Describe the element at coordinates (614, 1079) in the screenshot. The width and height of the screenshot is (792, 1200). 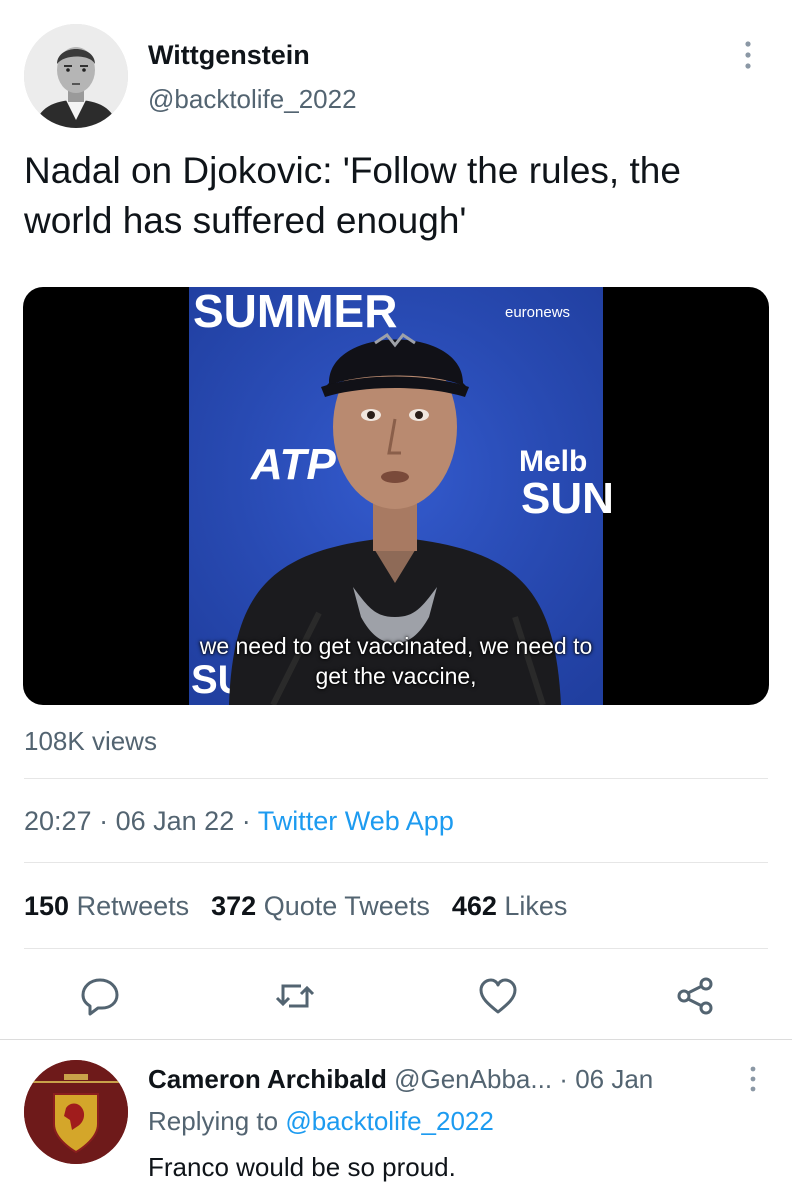
I see `reply-date: 06 Jan` at that location.